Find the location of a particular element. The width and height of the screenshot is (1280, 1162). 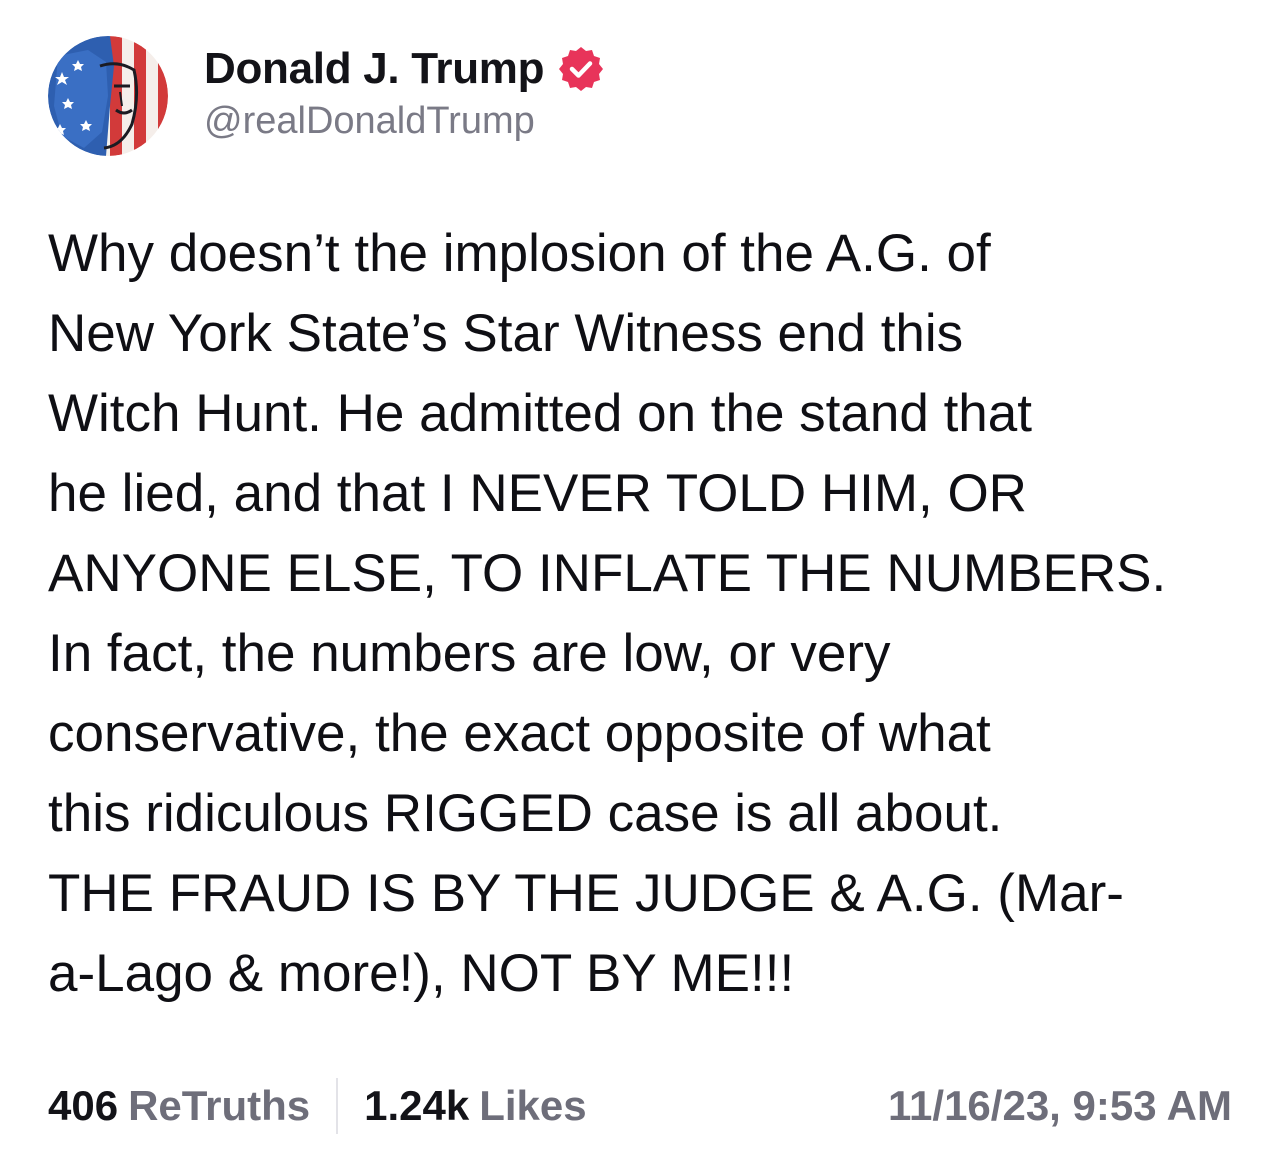

retruths-label: ReTruths is located at coordinates (219, 1105).